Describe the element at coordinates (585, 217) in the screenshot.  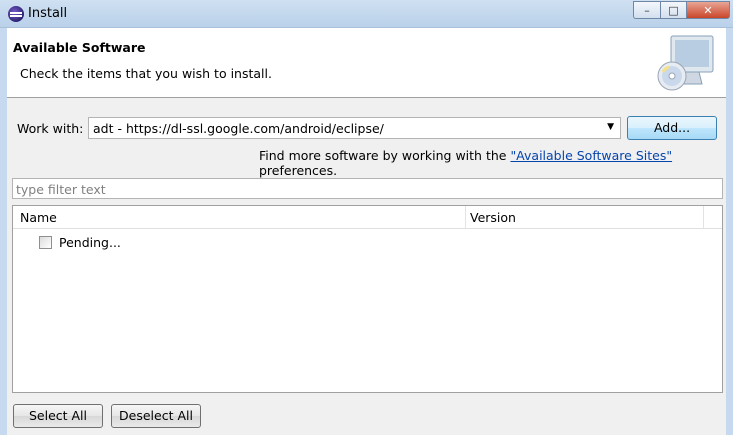
I see `column-version: Version` at that location.